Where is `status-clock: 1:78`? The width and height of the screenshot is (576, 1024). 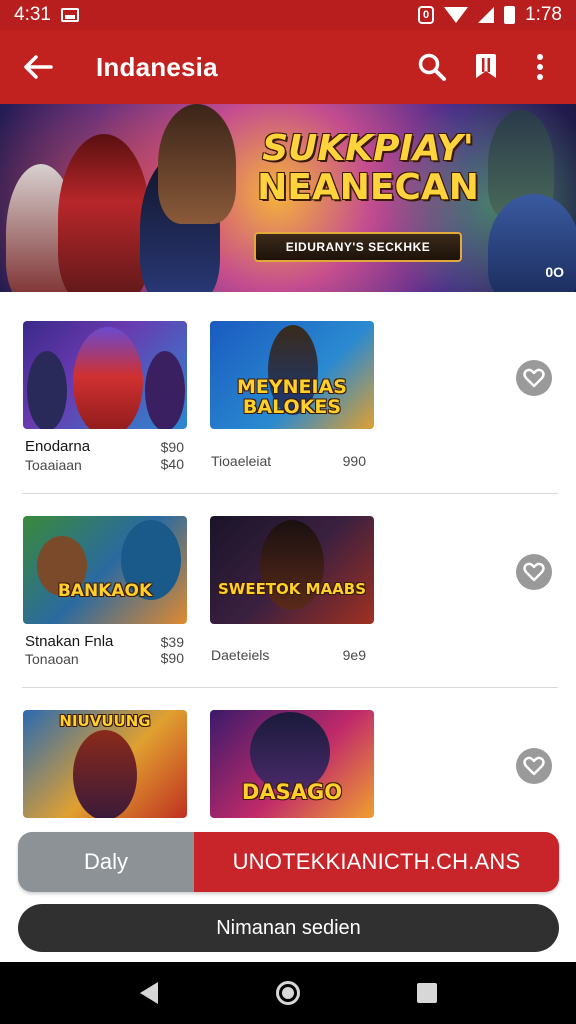 status-clock: 1:78 is located at coordinates (543, 14).